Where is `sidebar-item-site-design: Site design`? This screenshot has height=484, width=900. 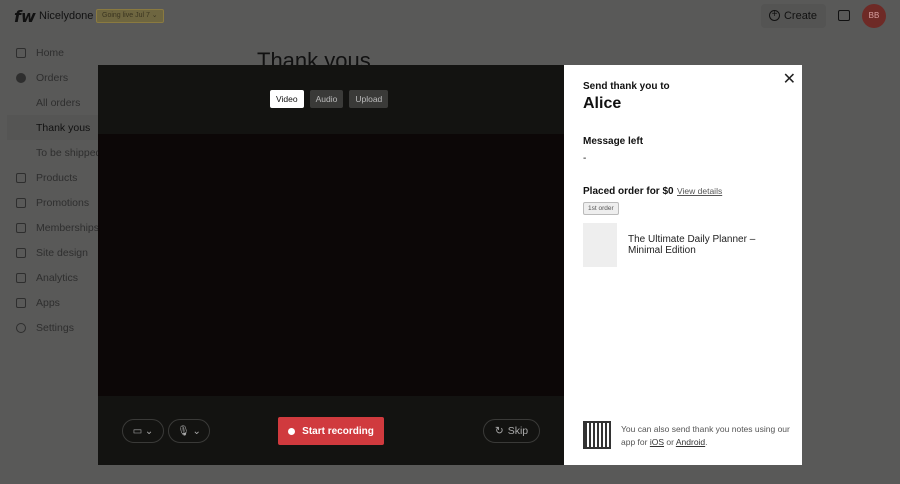
sidebar-item-site-design: Site design is located at coordinates (55, 252).